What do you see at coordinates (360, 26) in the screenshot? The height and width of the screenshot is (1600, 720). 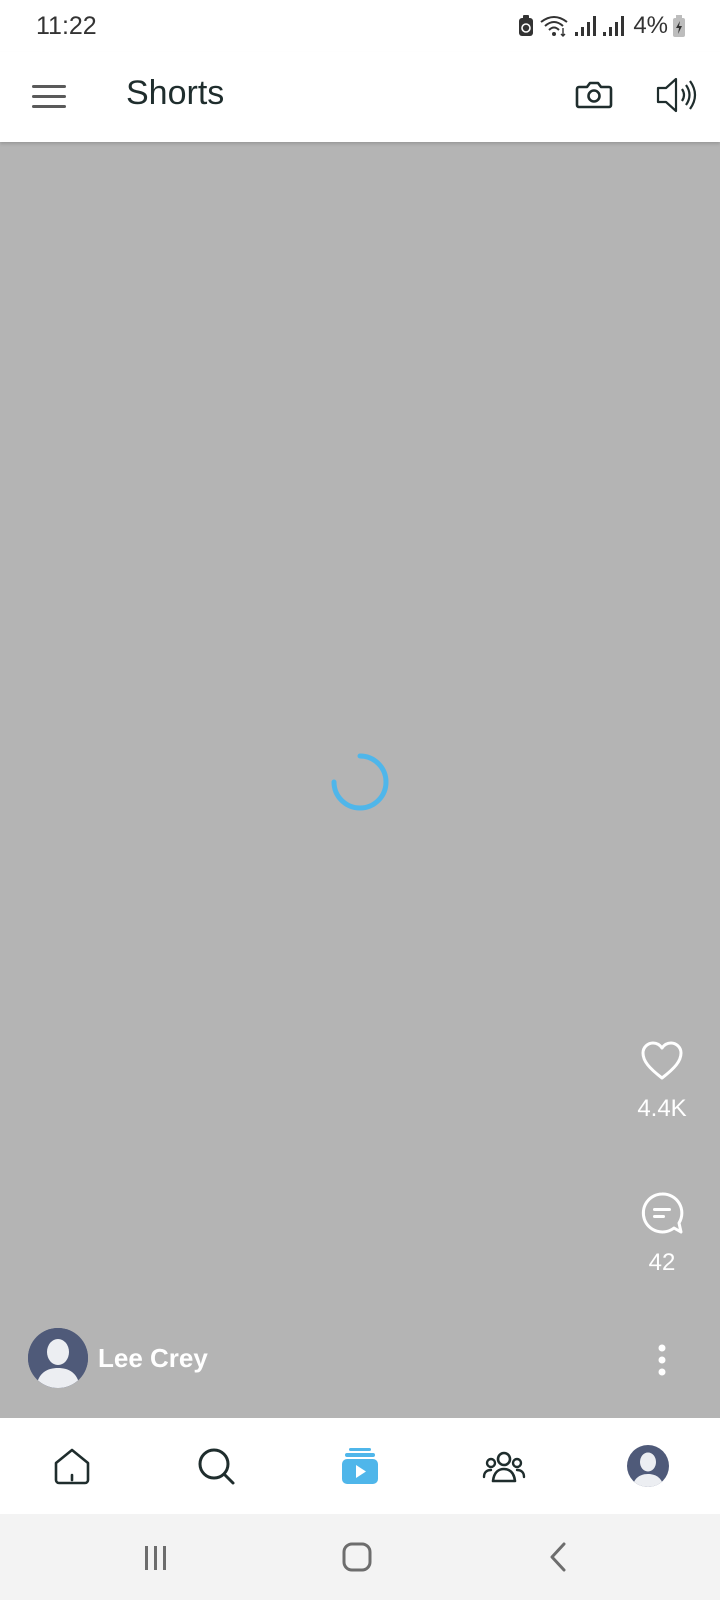 I see `status-bar: 11:22 4%` at bounding box center [360, 26].